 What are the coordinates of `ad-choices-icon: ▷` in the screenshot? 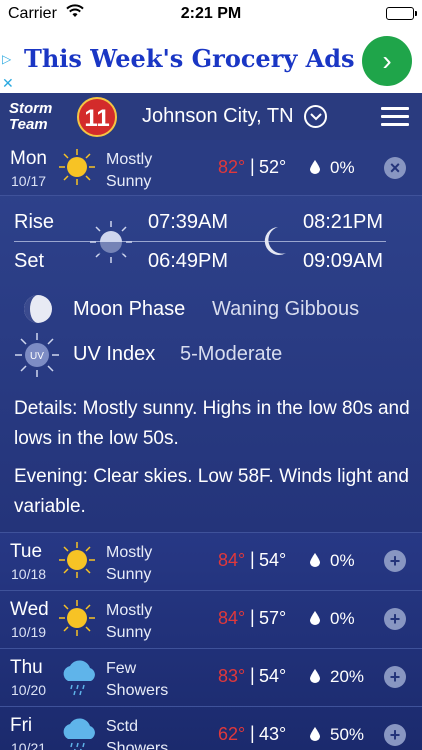 It's located at (10, 60).